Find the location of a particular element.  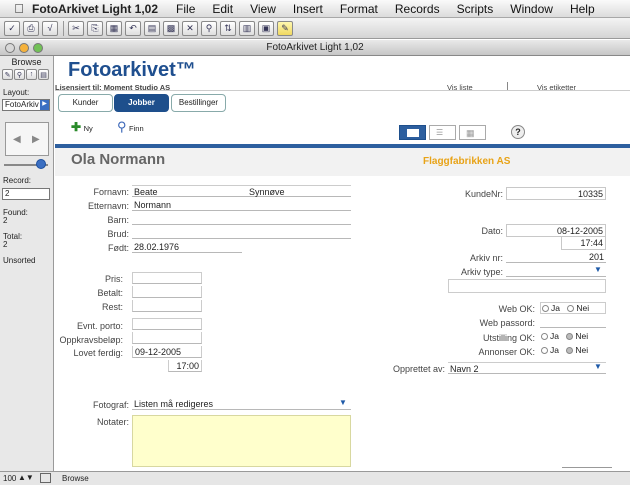

checkbox-icon: ✓ is located at coordinates (12, 28).